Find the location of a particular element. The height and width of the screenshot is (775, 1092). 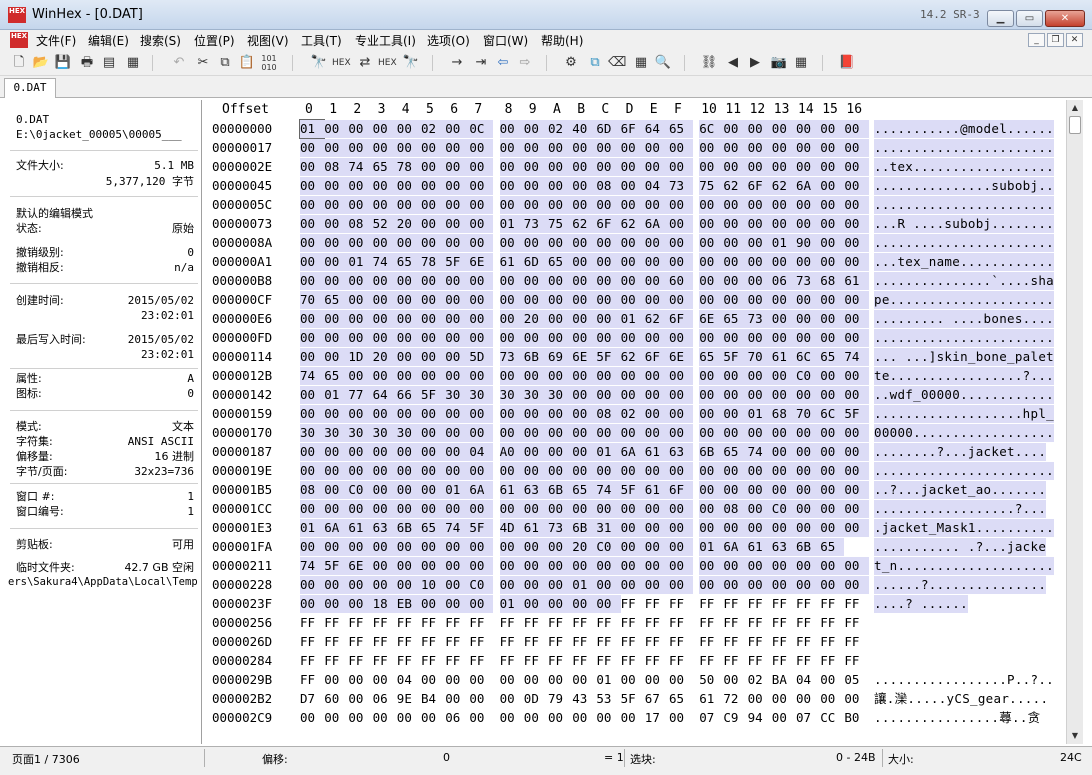

text-column-row: ... ...]skin_bone_palet is located at coordinates (964, 357).